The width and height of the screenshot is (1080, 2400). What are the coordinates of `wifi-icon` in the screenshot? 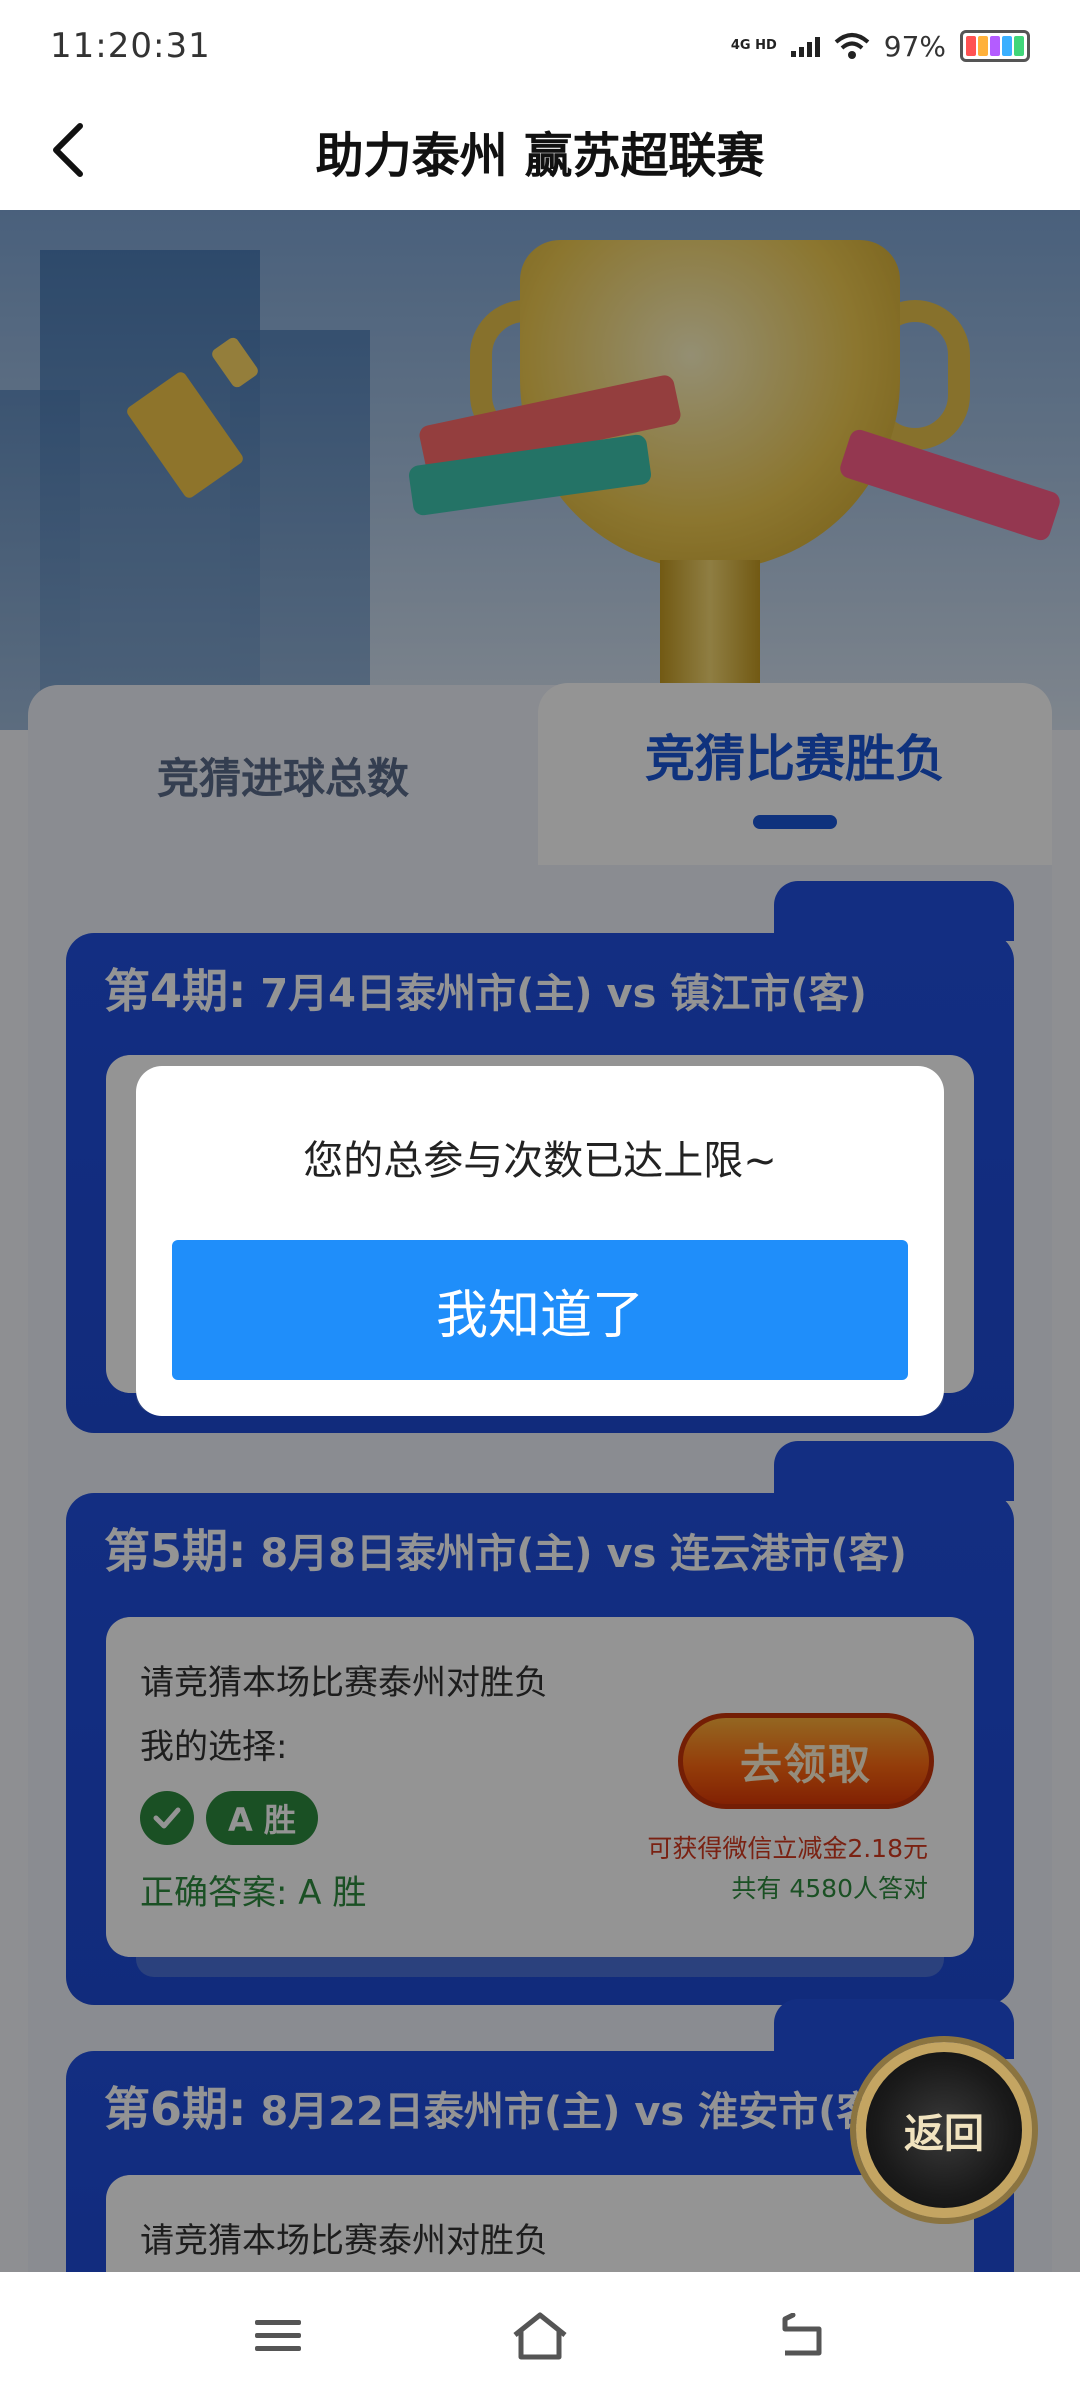 It's located at (852, 46).